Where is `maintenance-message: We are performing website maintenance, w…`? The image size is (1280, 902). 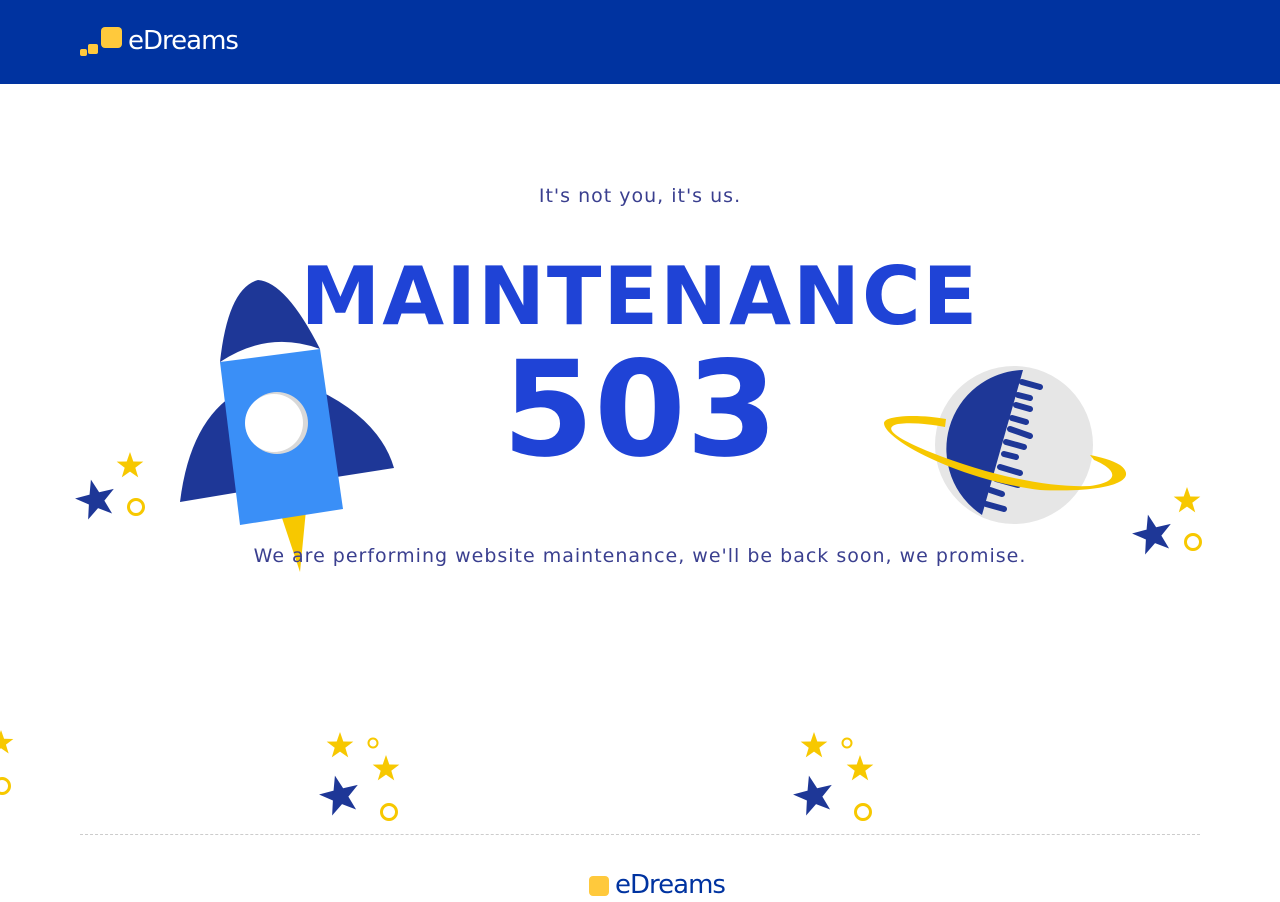
maintenance-message: We are performing website maintenance, w… is located at coordinates (640, 556).